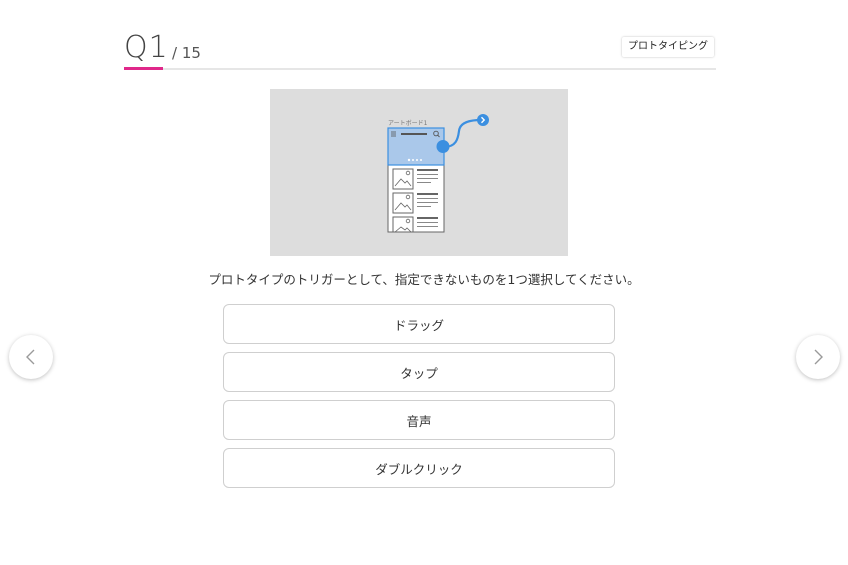 The height and width of the screenshot is (565, 848). Describe the element at coordinates (420, 68) in the screenshot. I see `progress-bar` at that location.